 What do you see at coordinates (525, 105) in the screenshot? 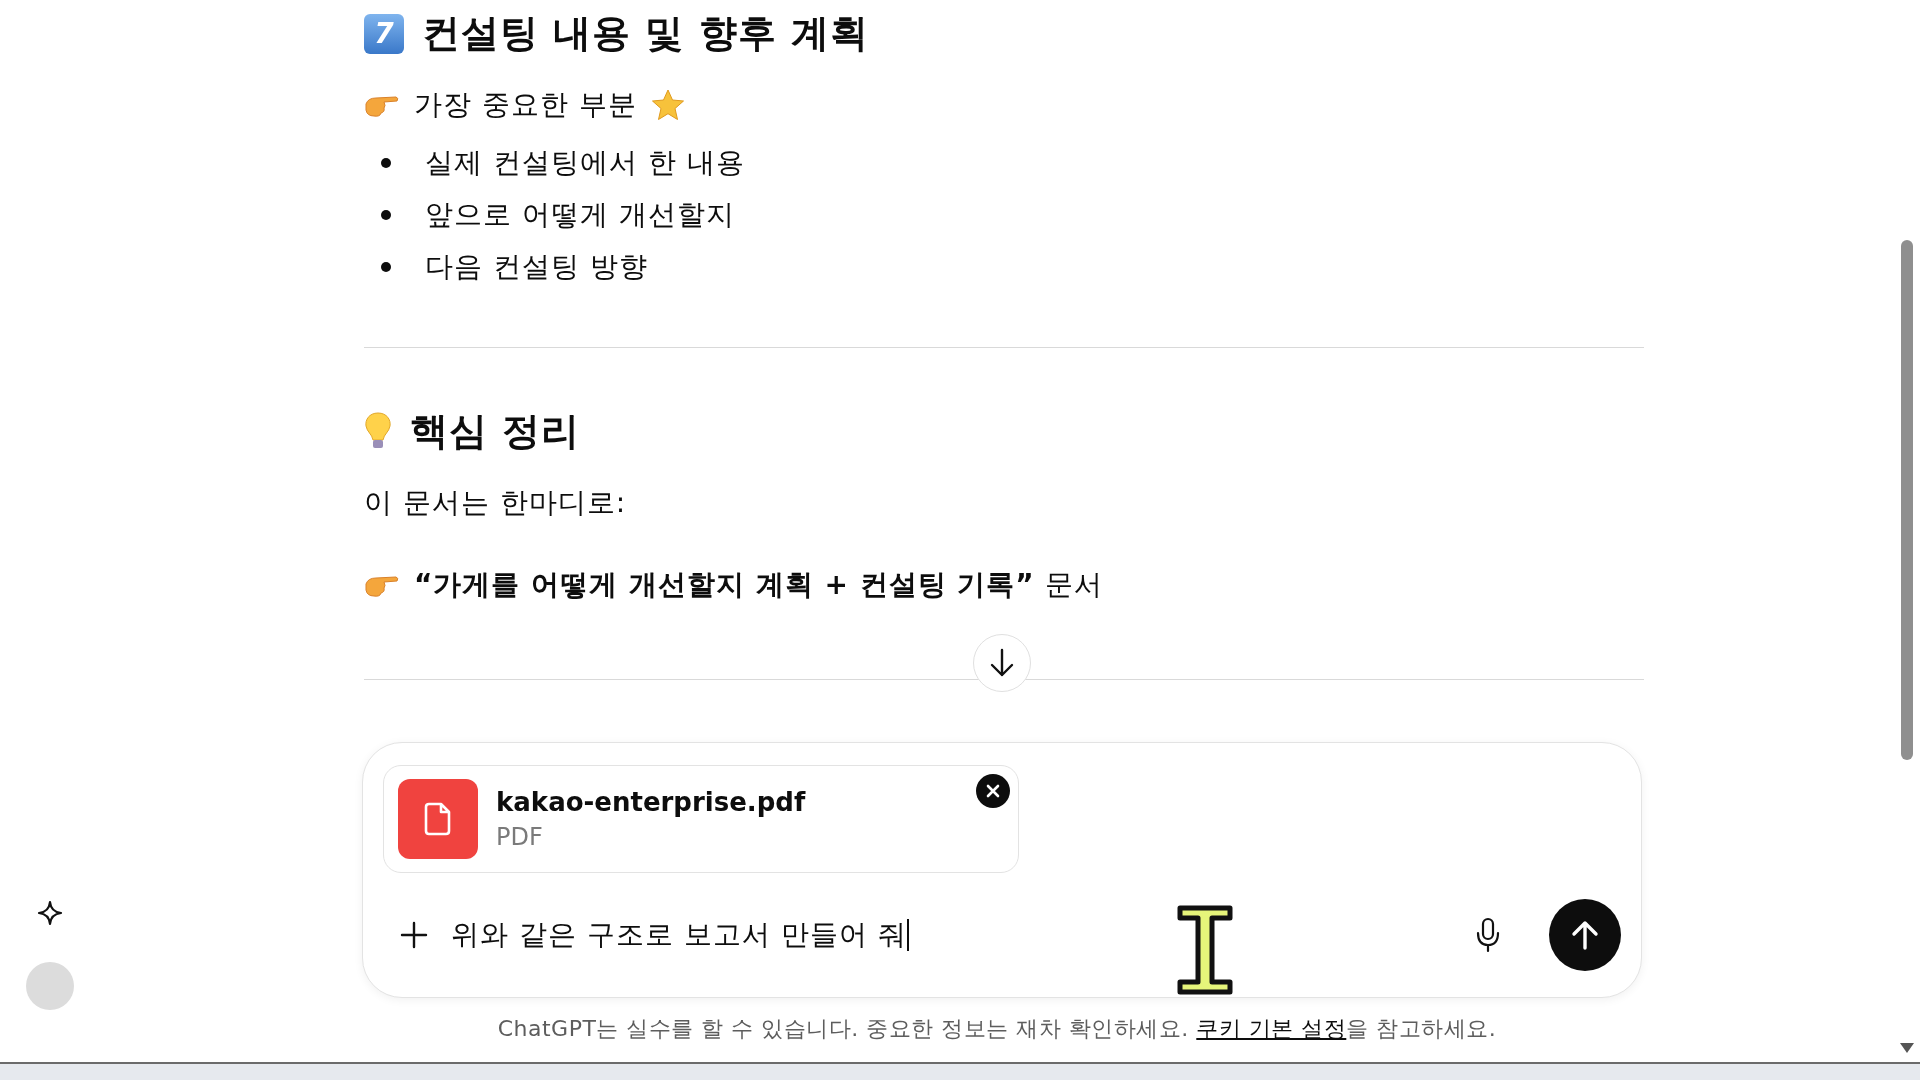
I see `pointer-text: 가장 중요한 부분` at bounding box center [525, 105].